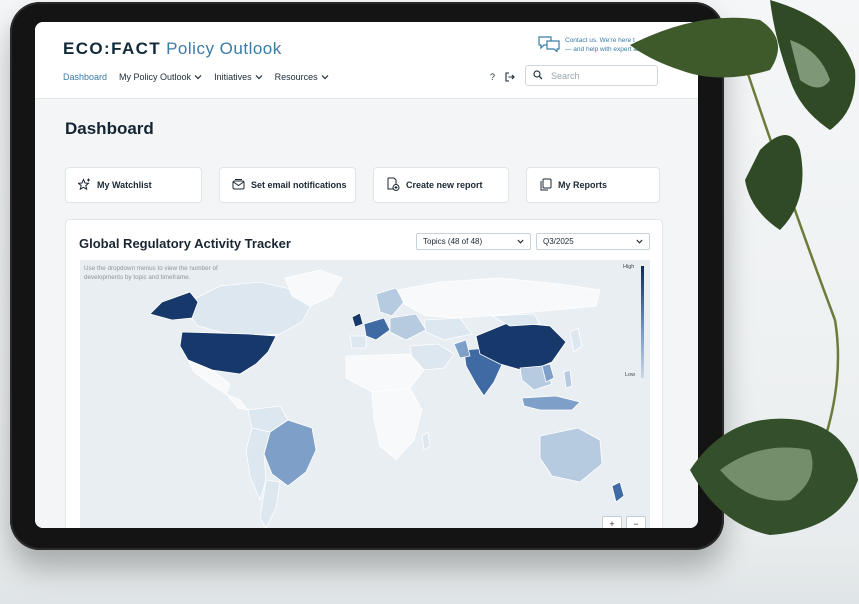  I want to click on my-reports-button: My Reports, so click(593, 185).